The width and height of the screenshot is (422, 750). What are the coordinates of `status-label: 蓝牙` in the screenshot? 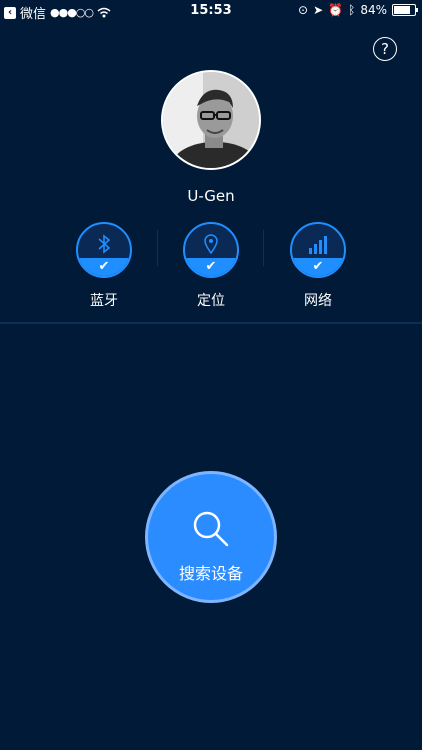 It's located at (104, 301).